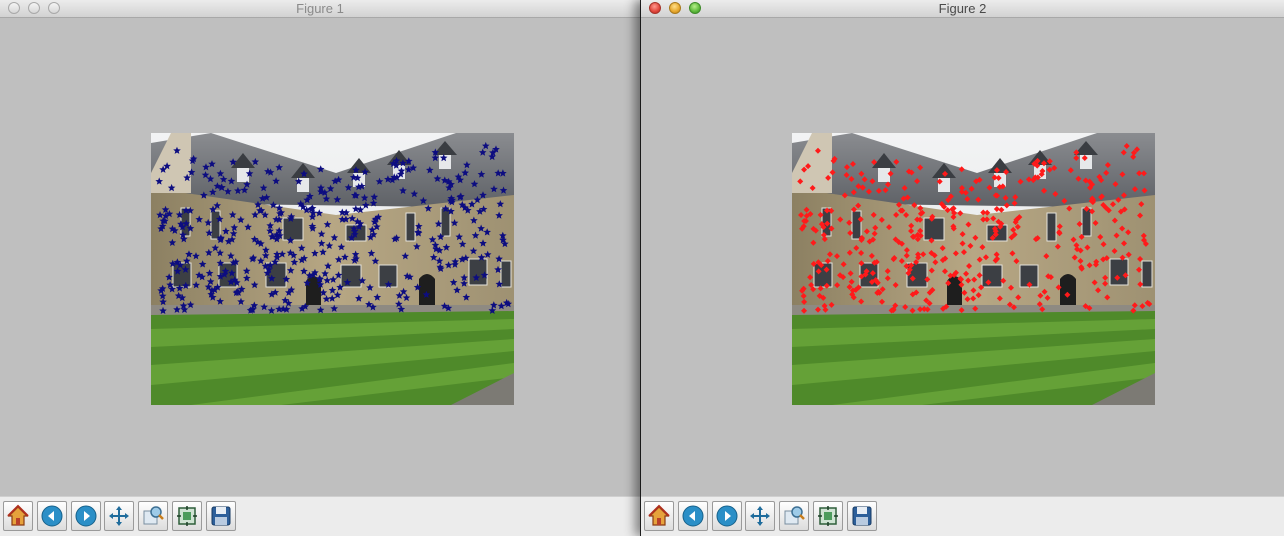 Image resolution: width=1284 pixels, height=536 pixels. I want to click on window-titlebar: Figure 1, so click(320, 9).